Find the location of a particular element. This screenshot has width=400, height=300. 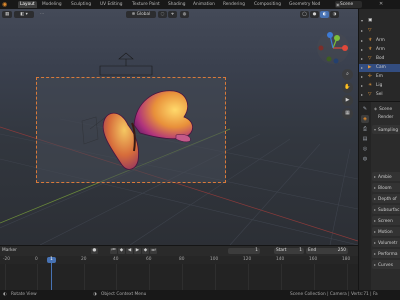

ruler-tick: 120 is located at coordinates (247, 259).